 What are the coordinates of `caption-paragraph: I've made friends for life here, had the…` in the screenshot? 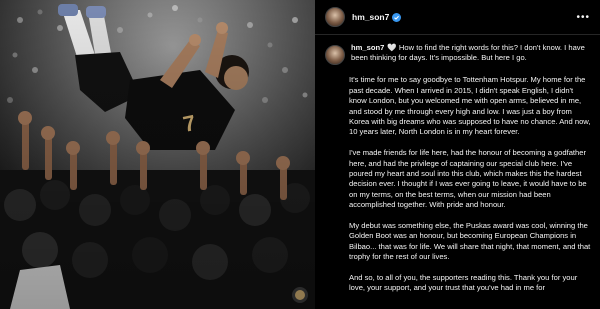 It's located at (468, 179).